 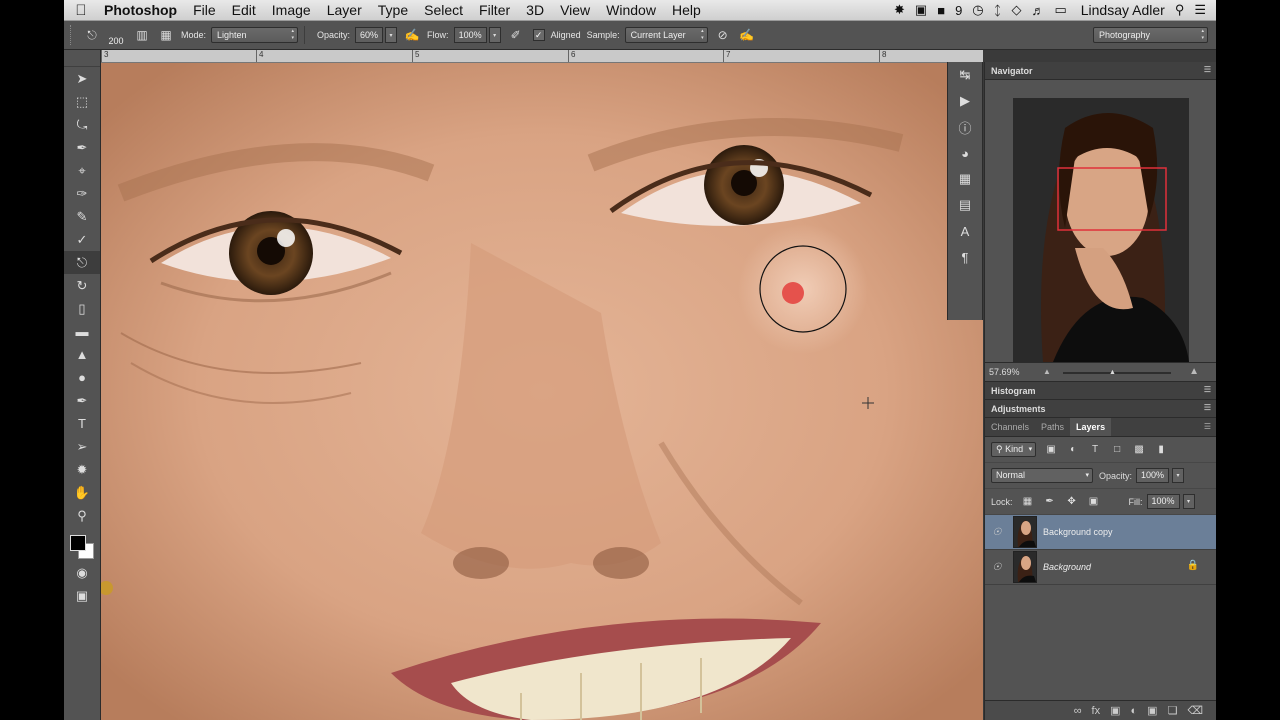 What do you see at coordinates (82, 147) in the screenshot?
I see `quick-select-tool-icon: ✒` at bounding box center [82, 147].